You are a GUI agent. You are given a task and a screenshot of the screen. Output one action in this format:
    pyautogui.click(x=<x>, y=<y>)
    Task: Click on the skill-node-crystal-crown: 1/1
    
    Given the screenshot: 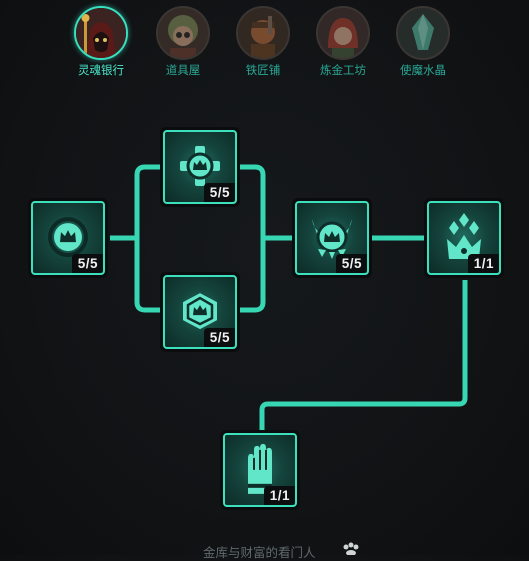 What is the action you would take?
    pyautogui.click(x=464, y=238)
    